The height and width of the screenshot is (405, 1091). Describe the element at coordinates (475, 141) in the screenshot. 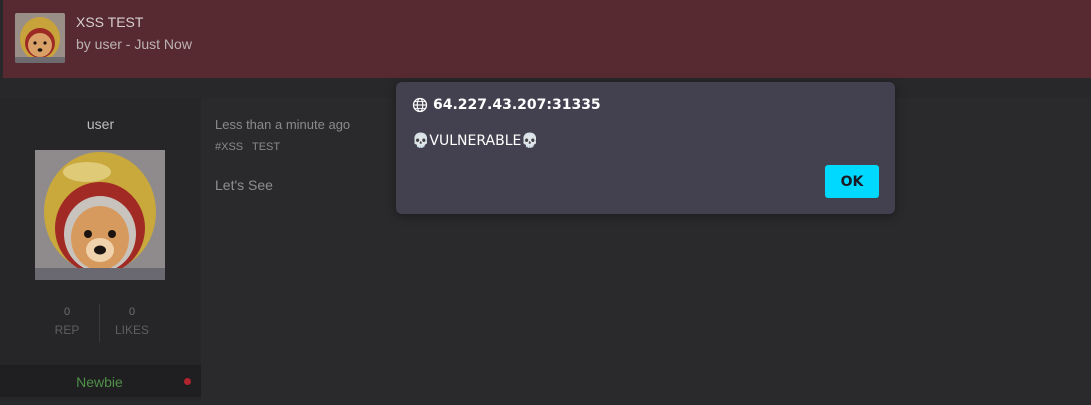

I see `alert-message: 💀VULNERABLE💀` at that location.